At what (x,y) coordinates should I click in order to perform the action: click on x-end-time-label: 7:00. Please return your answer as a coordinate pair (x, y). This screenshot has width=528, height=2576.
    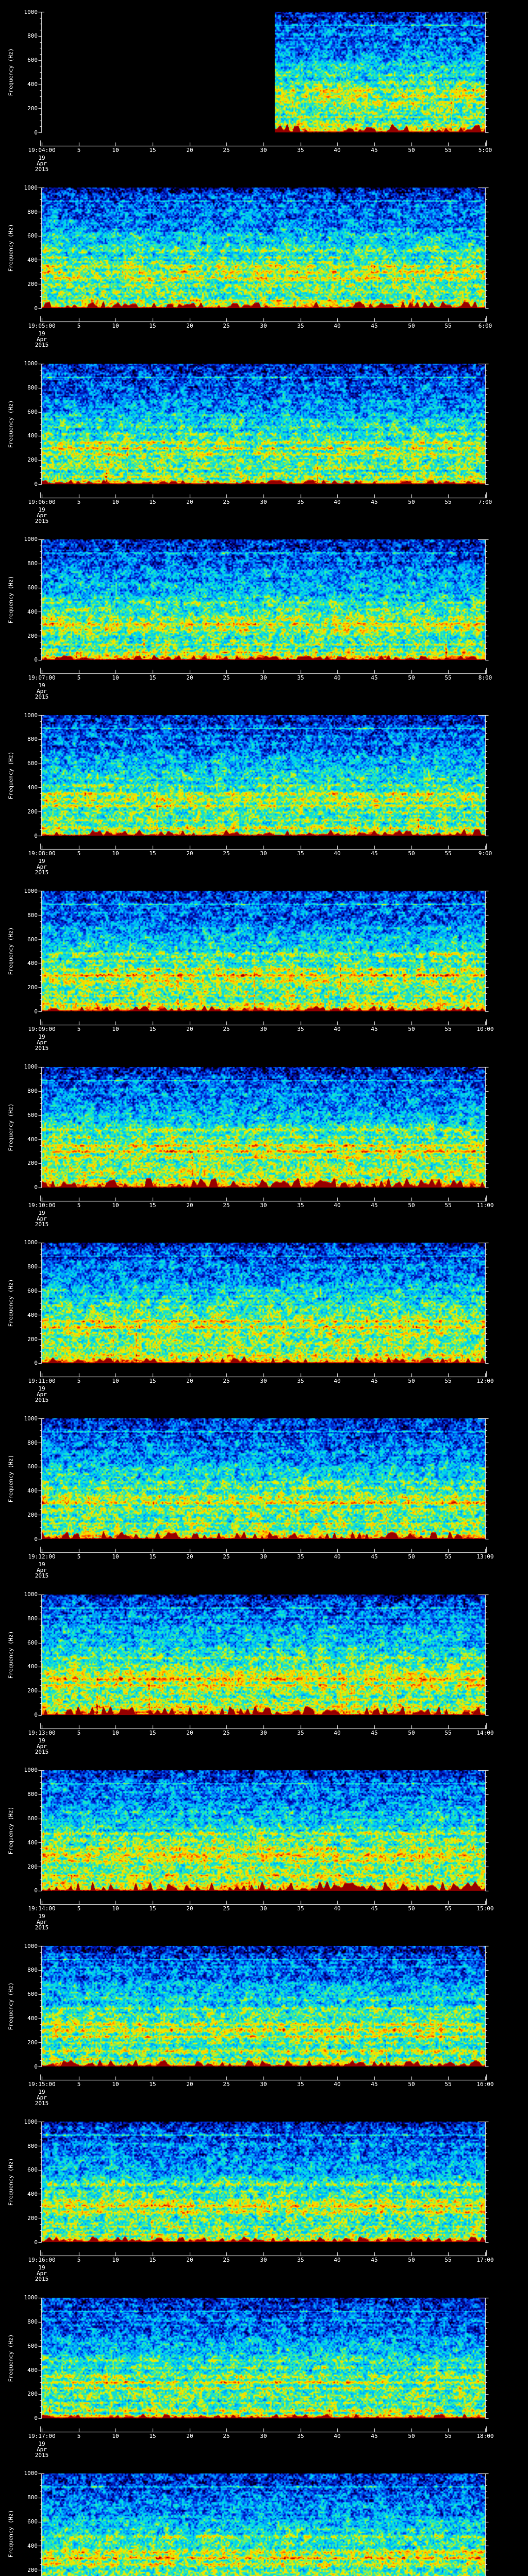
    Looking at the image, I should click on (485, 501).